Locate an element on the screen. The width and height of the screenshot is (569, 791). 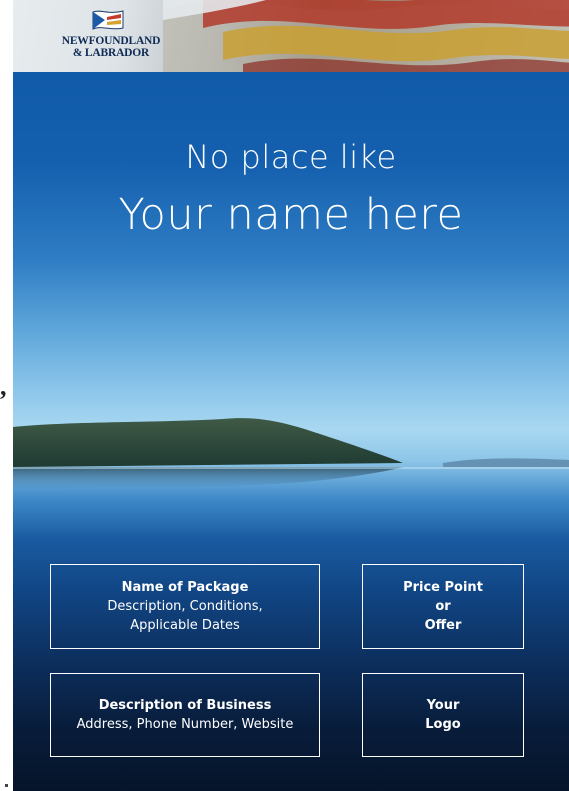
package-line1: Description, Conditions, is located at coordinates (185, 606).